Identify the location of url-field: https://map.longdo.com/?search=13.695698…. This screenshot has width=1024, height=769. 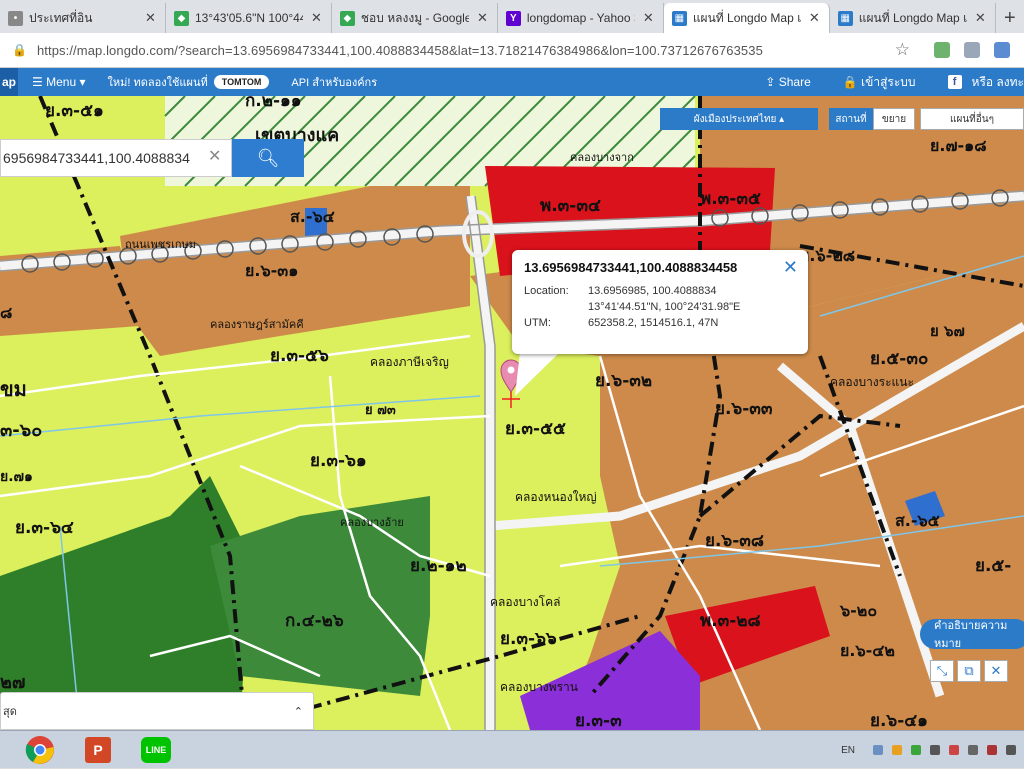
(466, 50).